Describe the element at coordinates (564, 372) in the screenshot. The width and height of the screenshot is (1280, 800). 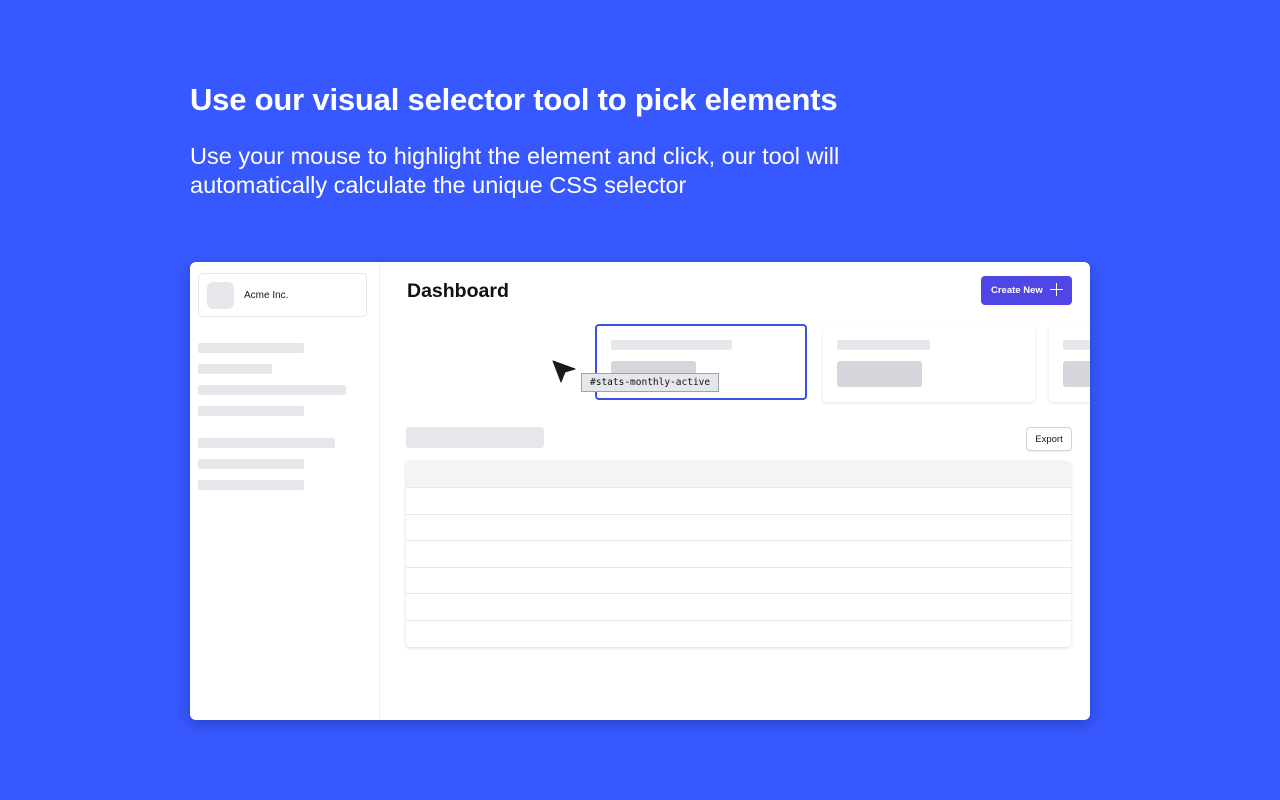
I see `cursor-arrow-icon` at that location.